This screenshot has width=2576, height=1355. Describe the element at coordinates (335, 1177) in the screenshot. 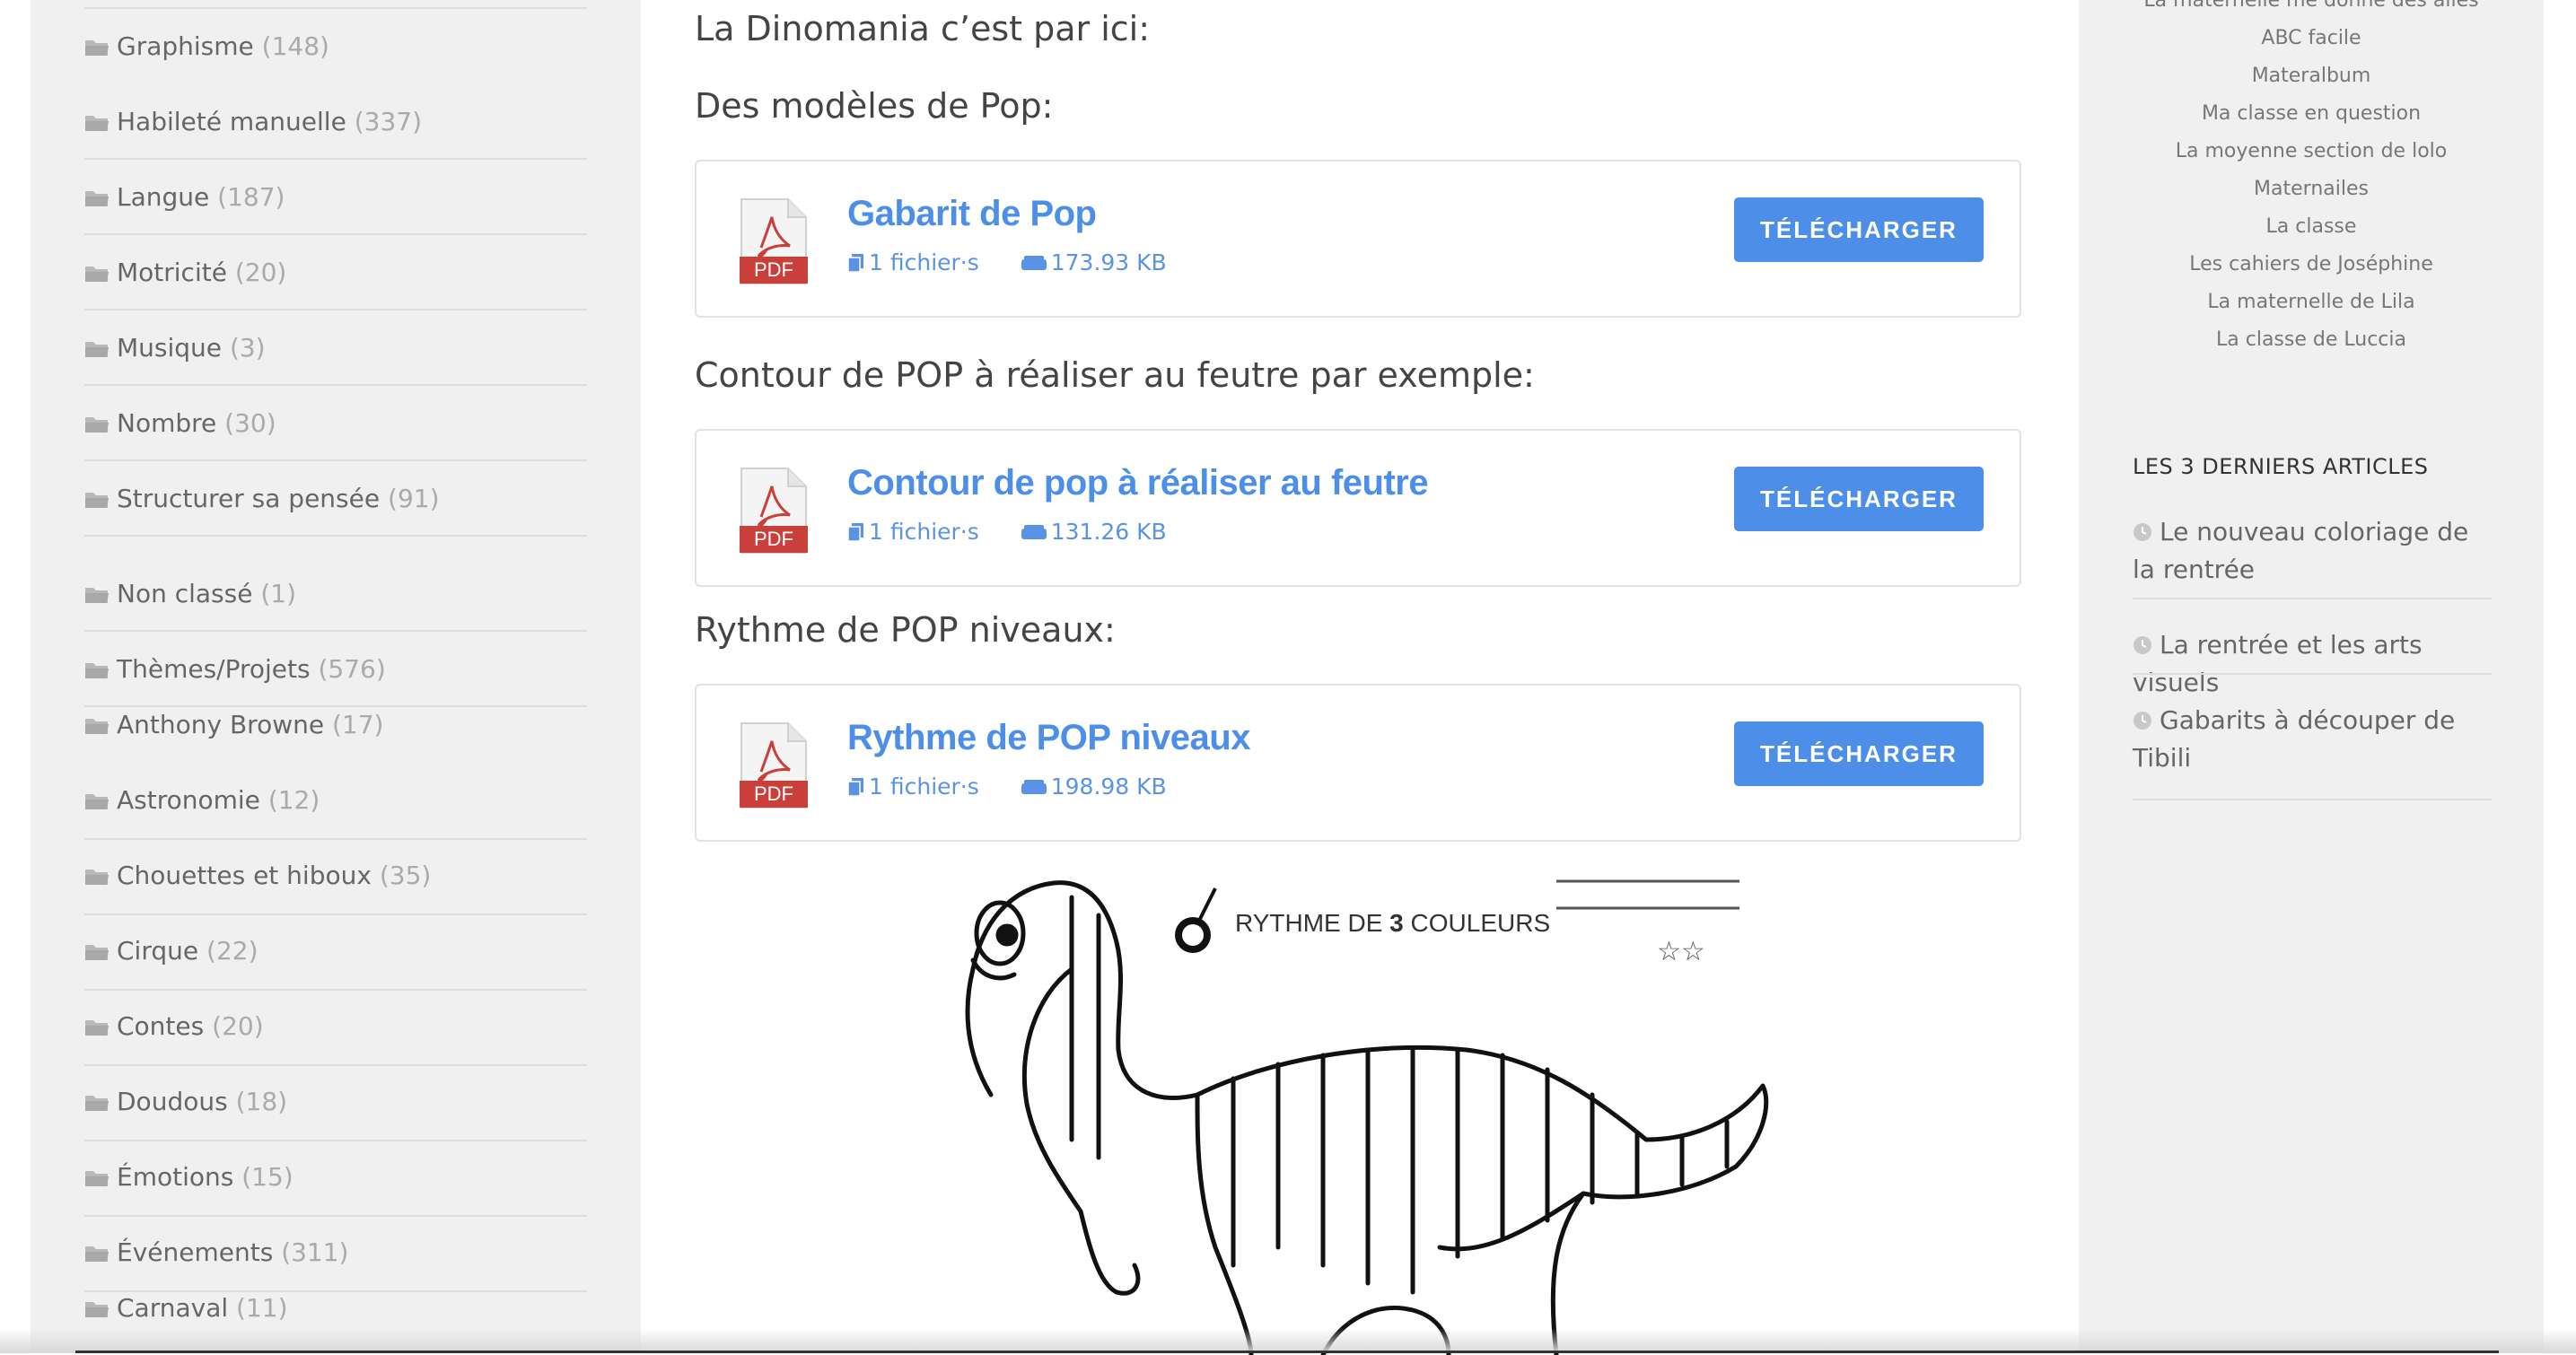

I see `category-item: Émotions (15)` at that location.